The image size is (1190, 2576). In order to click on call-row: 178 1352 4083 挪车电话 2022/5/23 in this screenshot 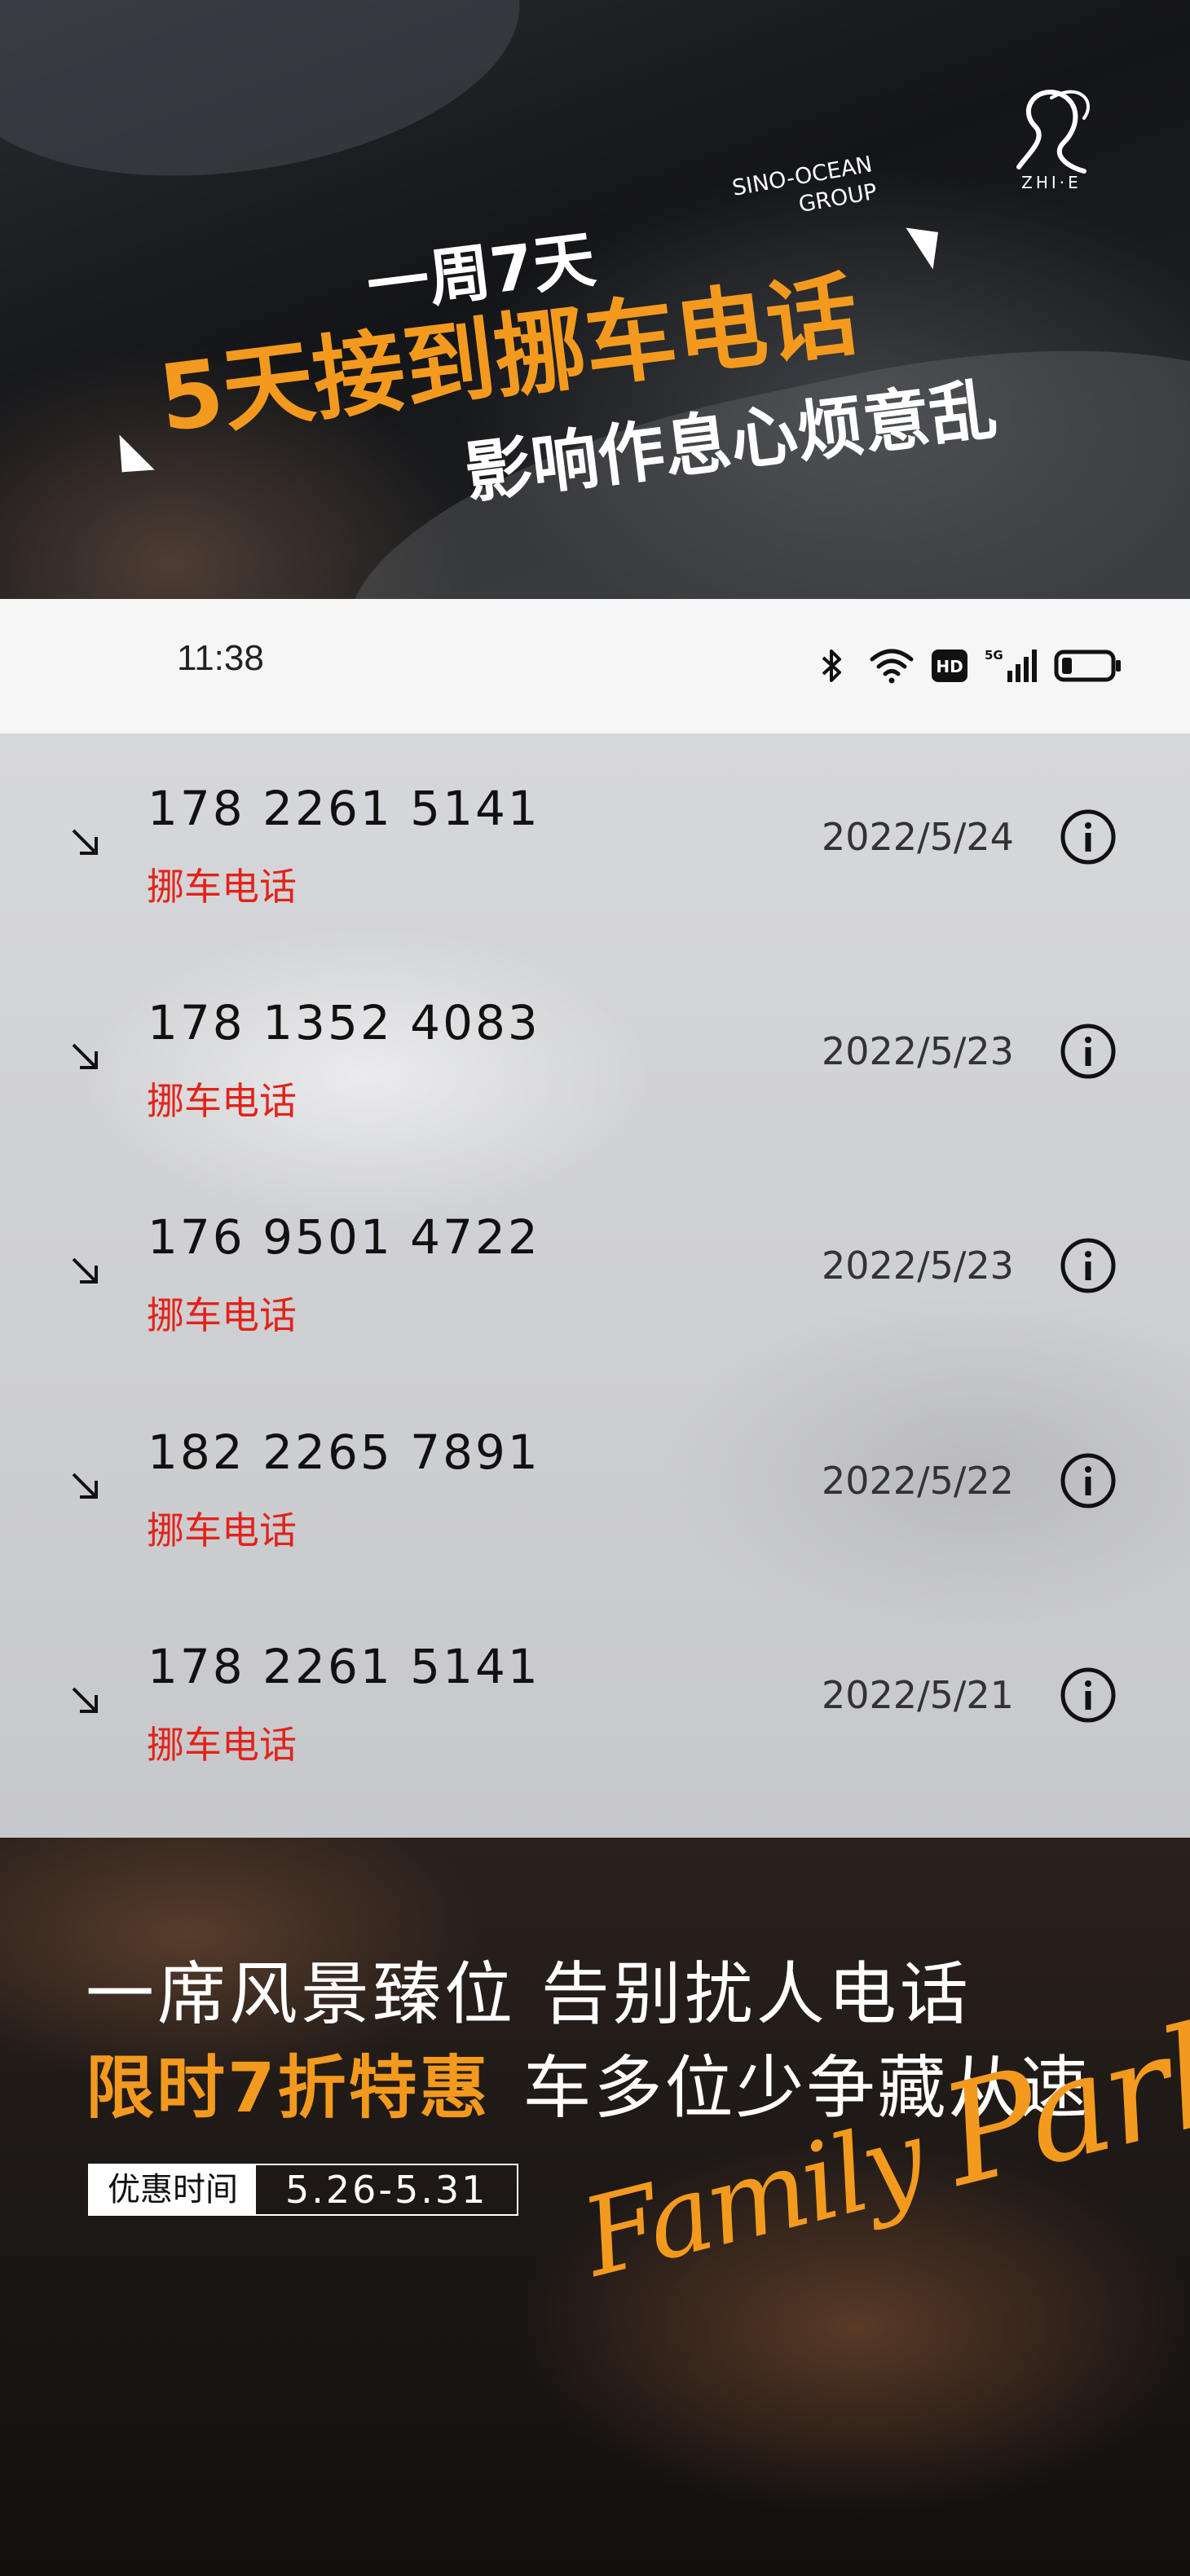, I will do `click(595, 1056)`.